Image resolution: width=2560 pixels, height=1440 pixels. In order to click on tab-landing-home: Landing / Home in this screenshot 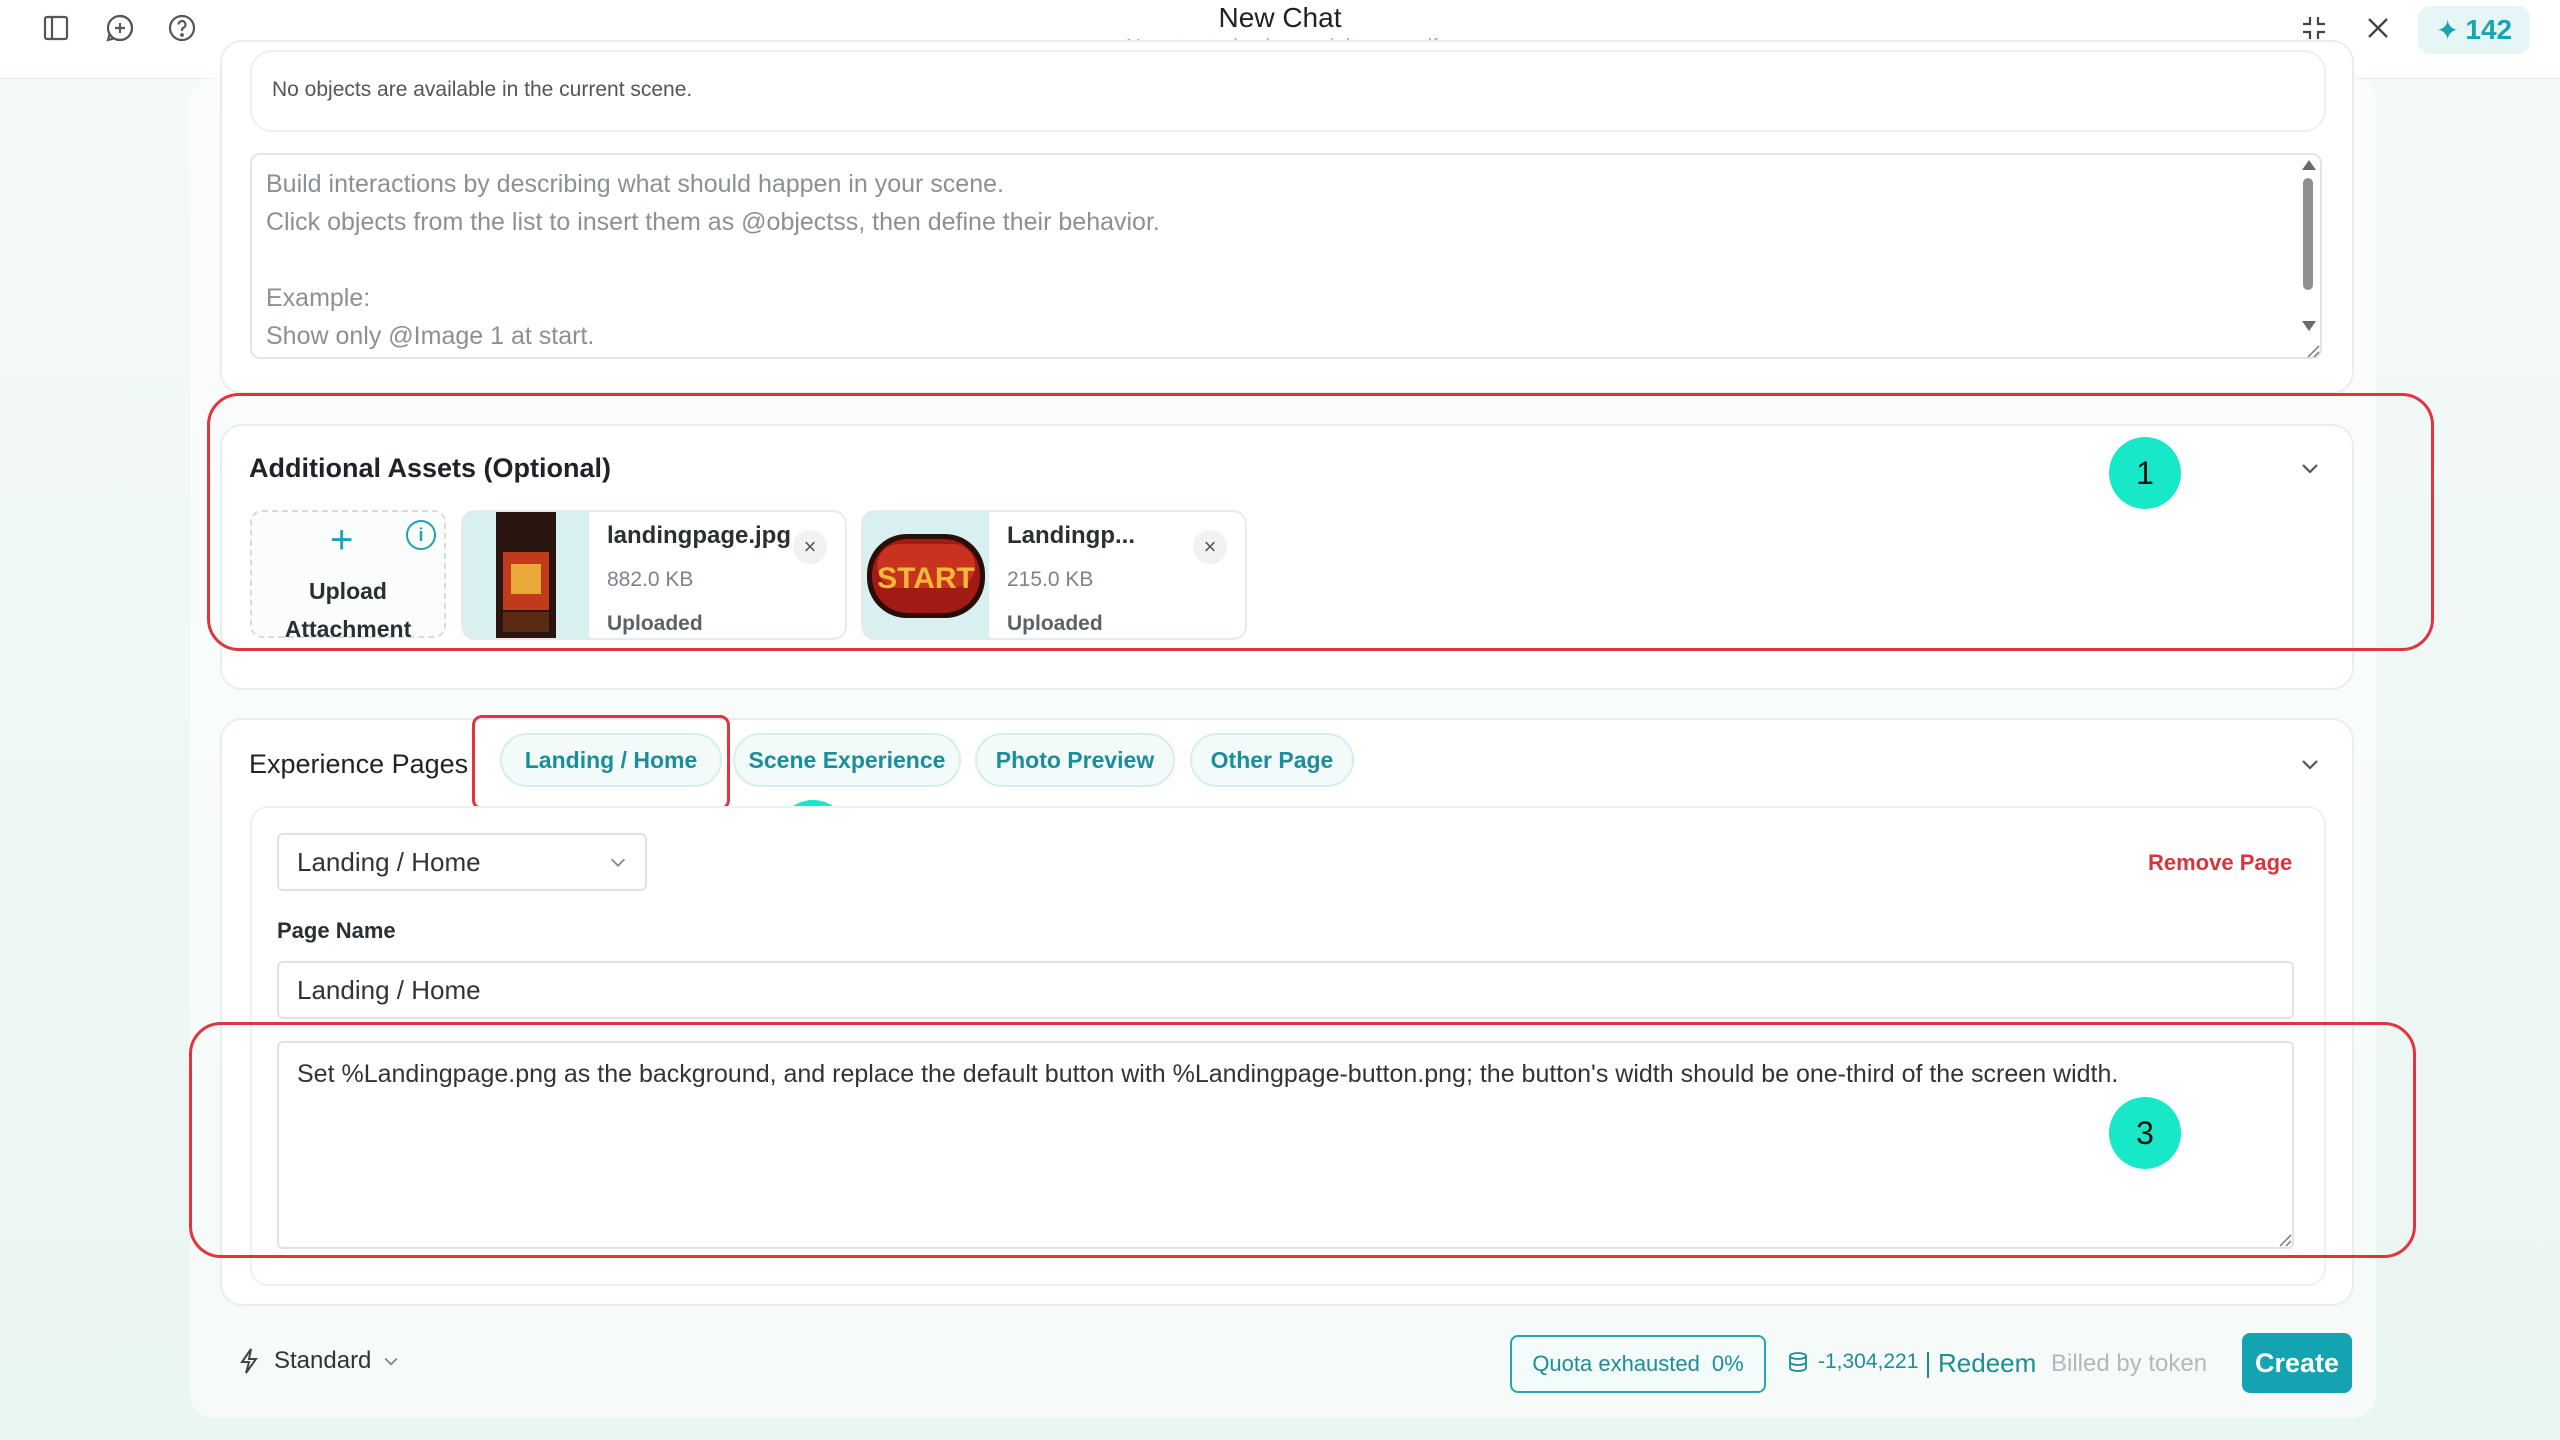, I will do `click(611, 760)`.